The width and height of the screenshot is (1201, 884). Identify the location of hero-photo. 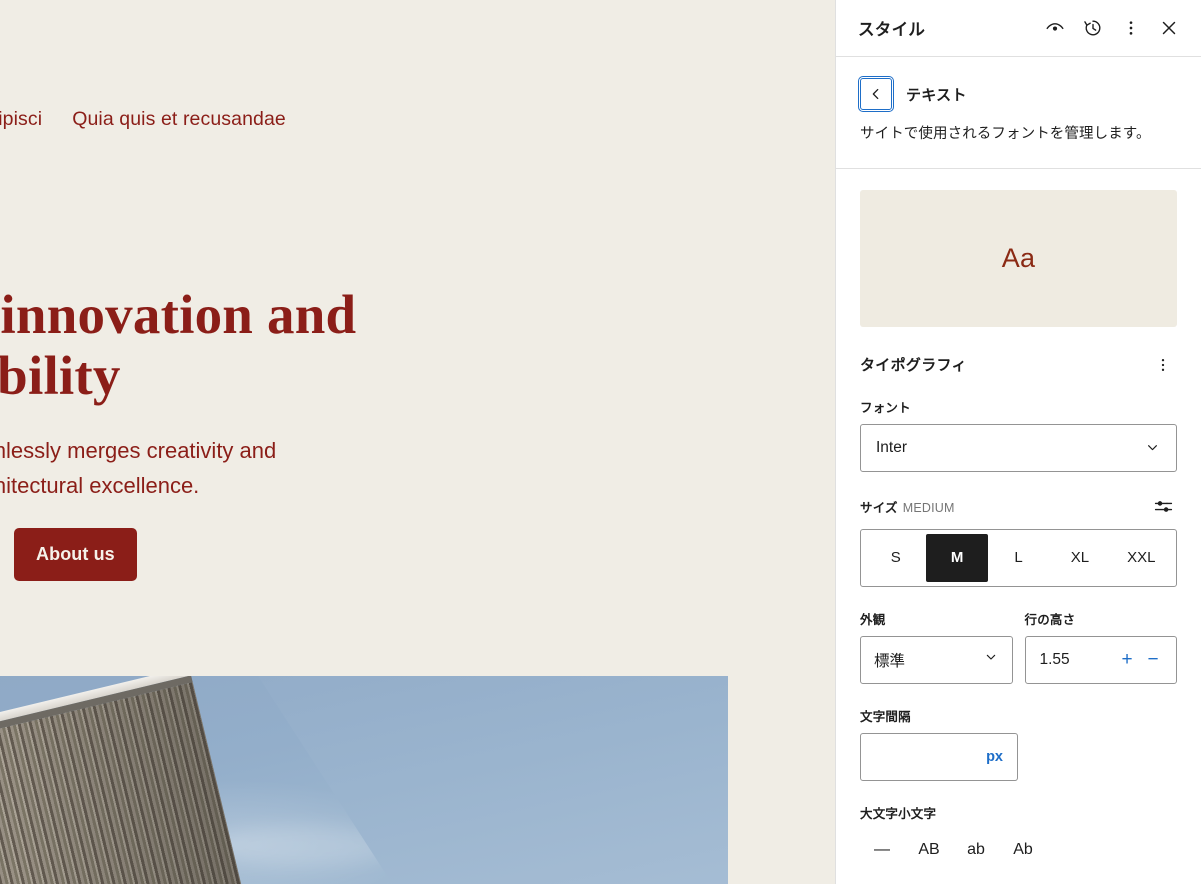
(356, 780).